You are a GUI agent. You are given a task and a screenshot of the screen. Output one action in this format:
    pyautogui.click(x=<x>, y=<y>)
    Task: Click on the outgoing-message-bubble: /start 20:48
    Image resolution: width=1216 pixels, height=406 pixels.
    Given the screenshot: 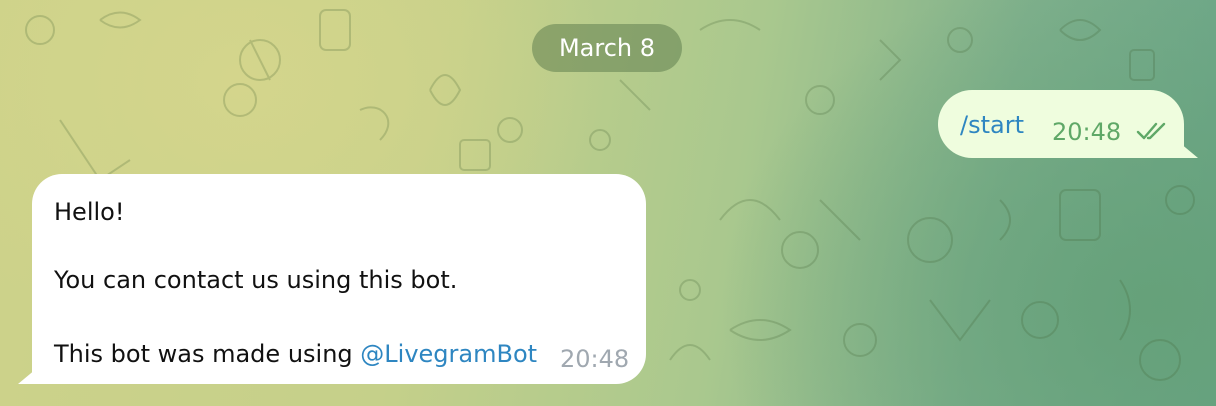 What is the action you would take?
    pyautogui.click(x=1068, y=124)
    